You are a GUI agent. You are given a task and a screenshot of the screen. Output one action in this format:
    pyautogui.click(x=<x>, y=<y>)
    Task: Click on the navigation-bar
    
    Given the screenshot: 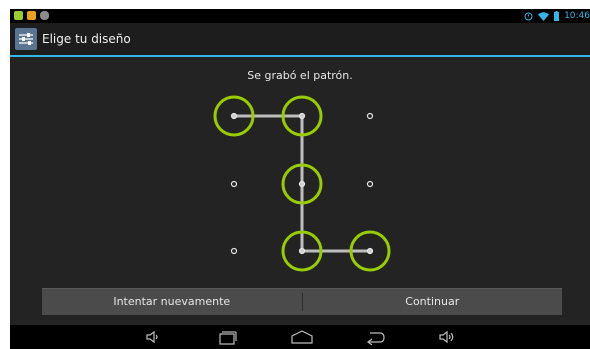 What is the action you would take?
    pyautogui.click(x=300, y=337)
    